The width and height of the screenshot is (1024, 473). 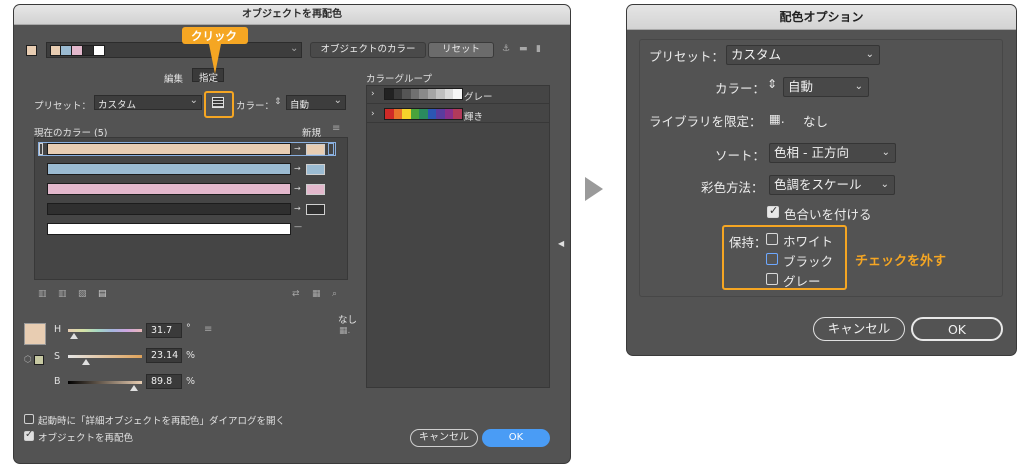 I want to click on tab-edit: 編集, so click(x=173, y=78).